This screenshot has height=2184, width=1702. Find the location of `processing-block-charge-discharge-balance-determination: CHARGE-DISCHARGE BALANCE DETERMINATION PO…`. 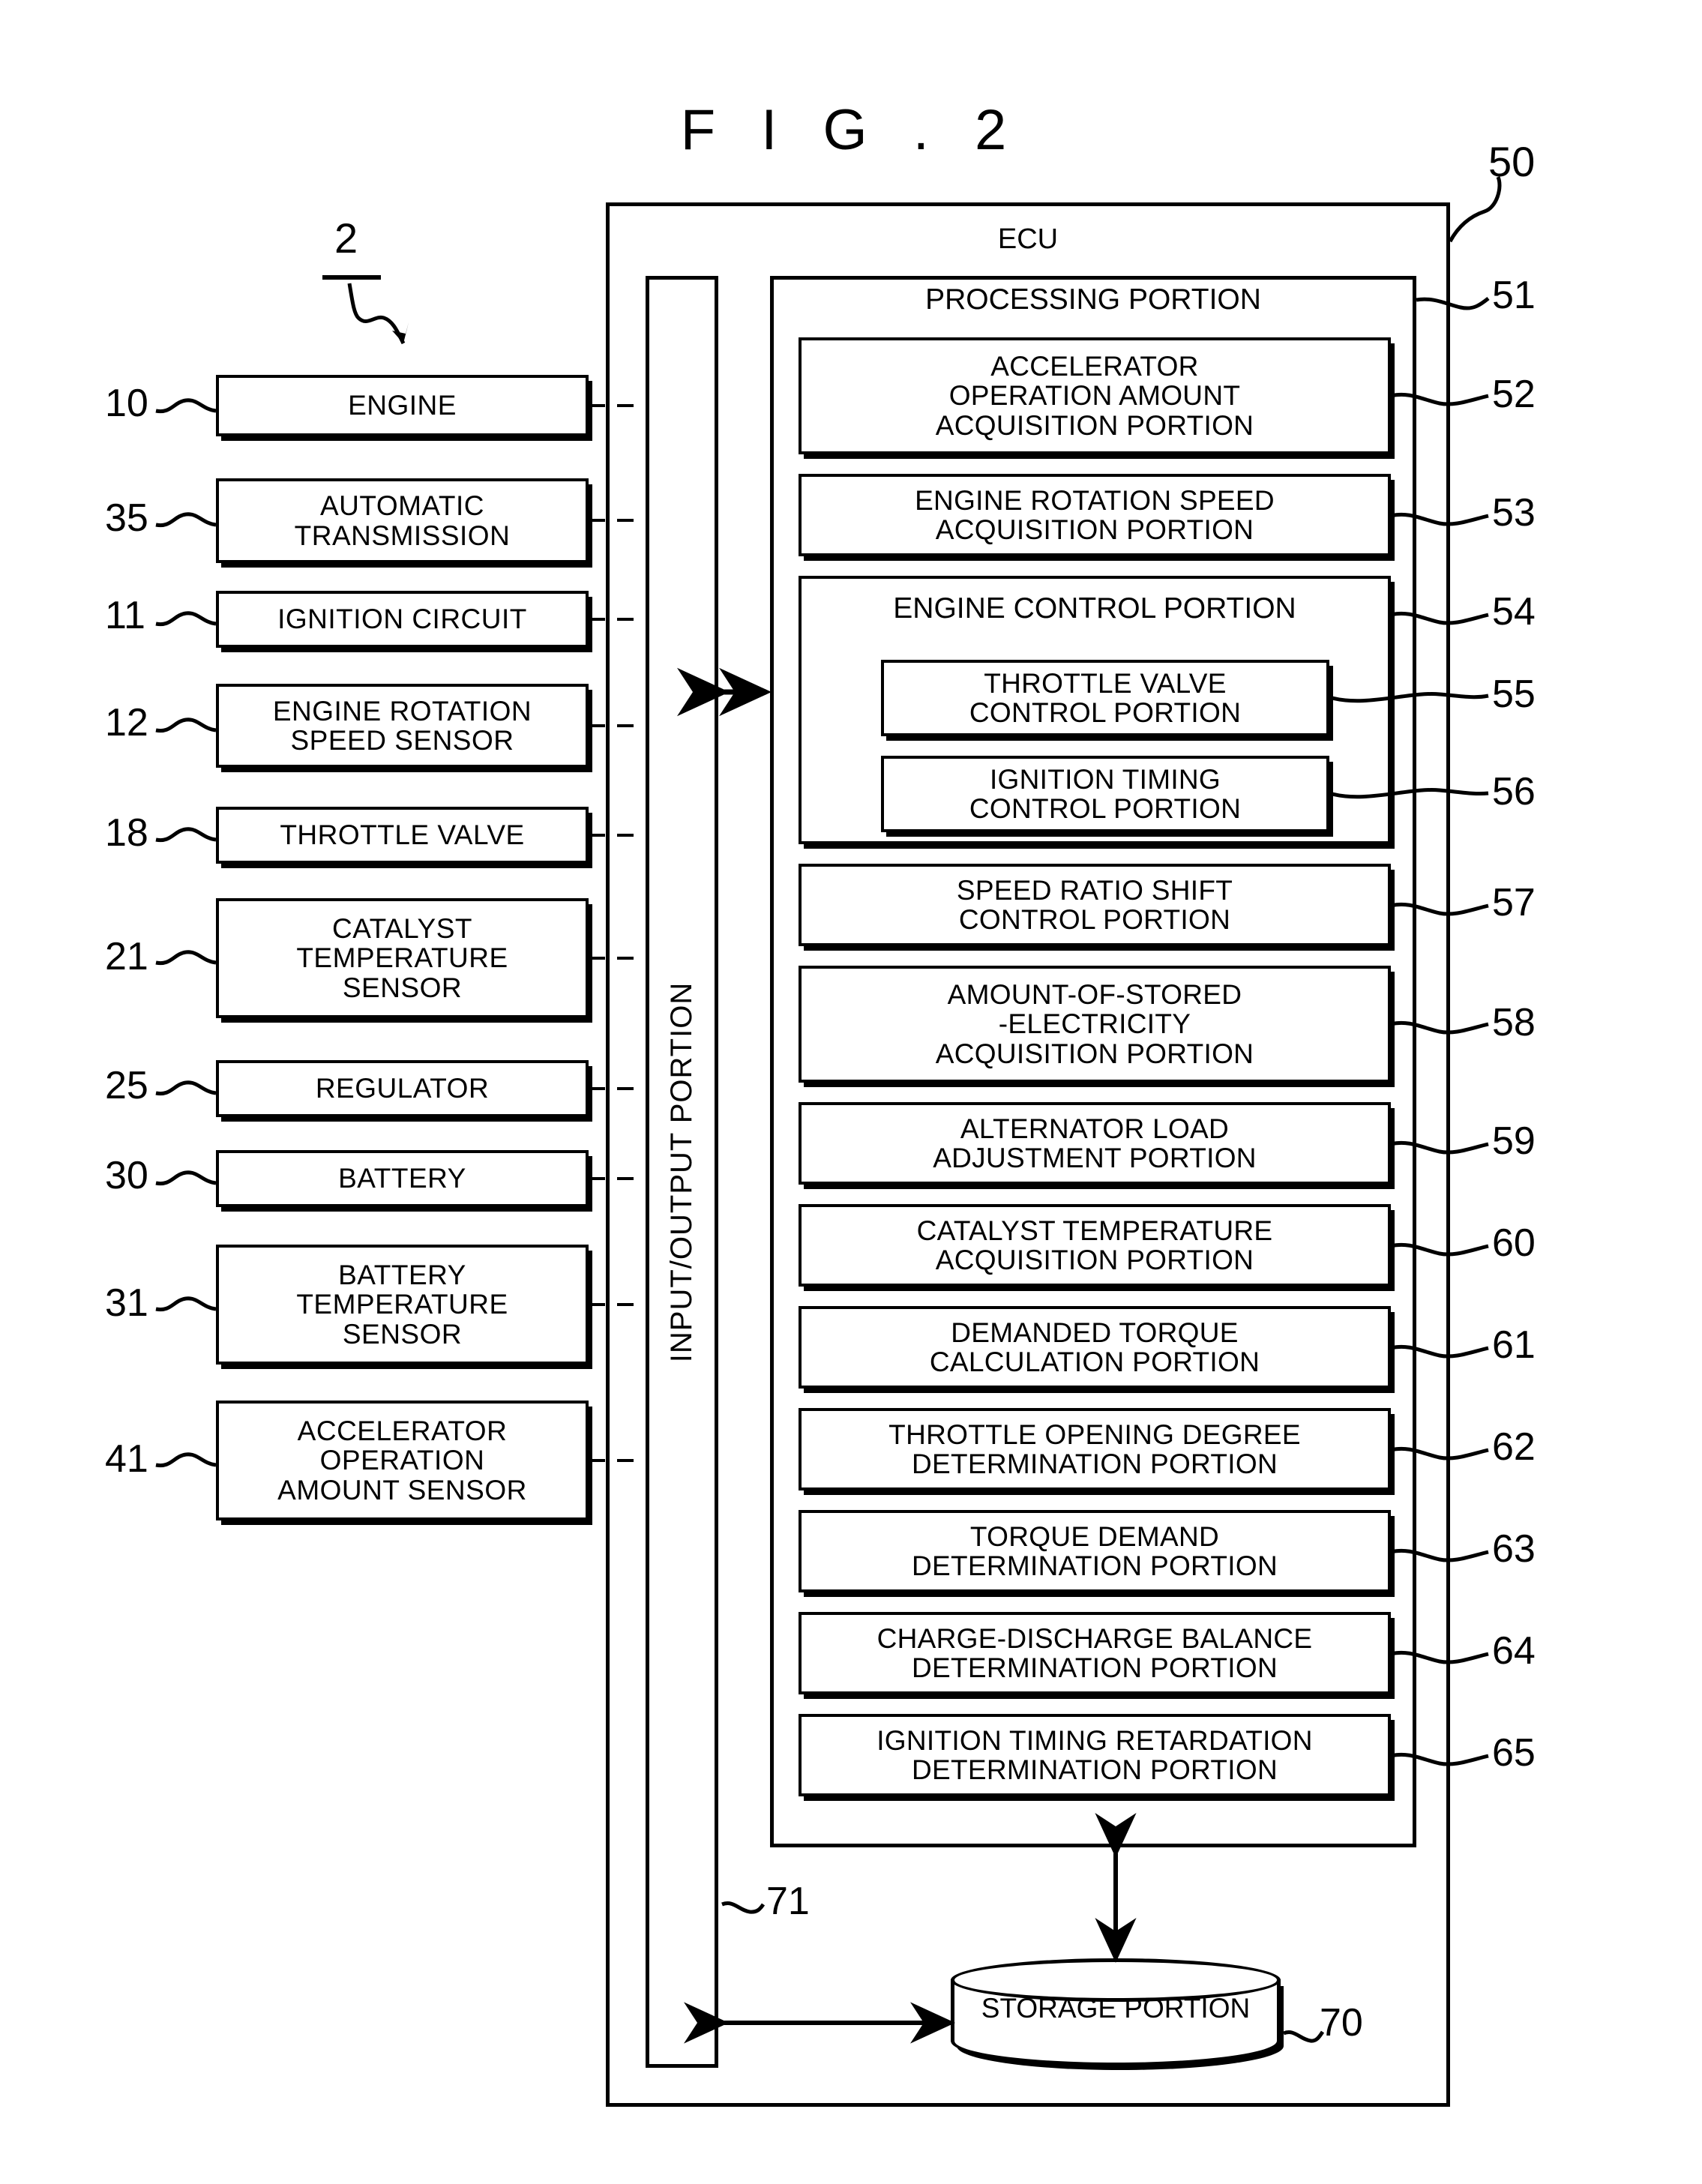

processing-block-charge-discharge-balance-determination: CHARGE-DISCHARGE BALANCE DETERMINATION PO… is located at coordinates (1095, 1653).